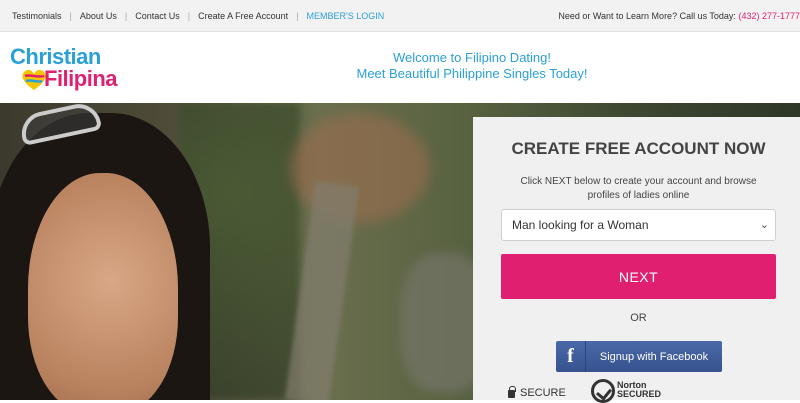 The width and height of the screenshot is (800, 403). I want to click on woman-face, so click(103, 286).